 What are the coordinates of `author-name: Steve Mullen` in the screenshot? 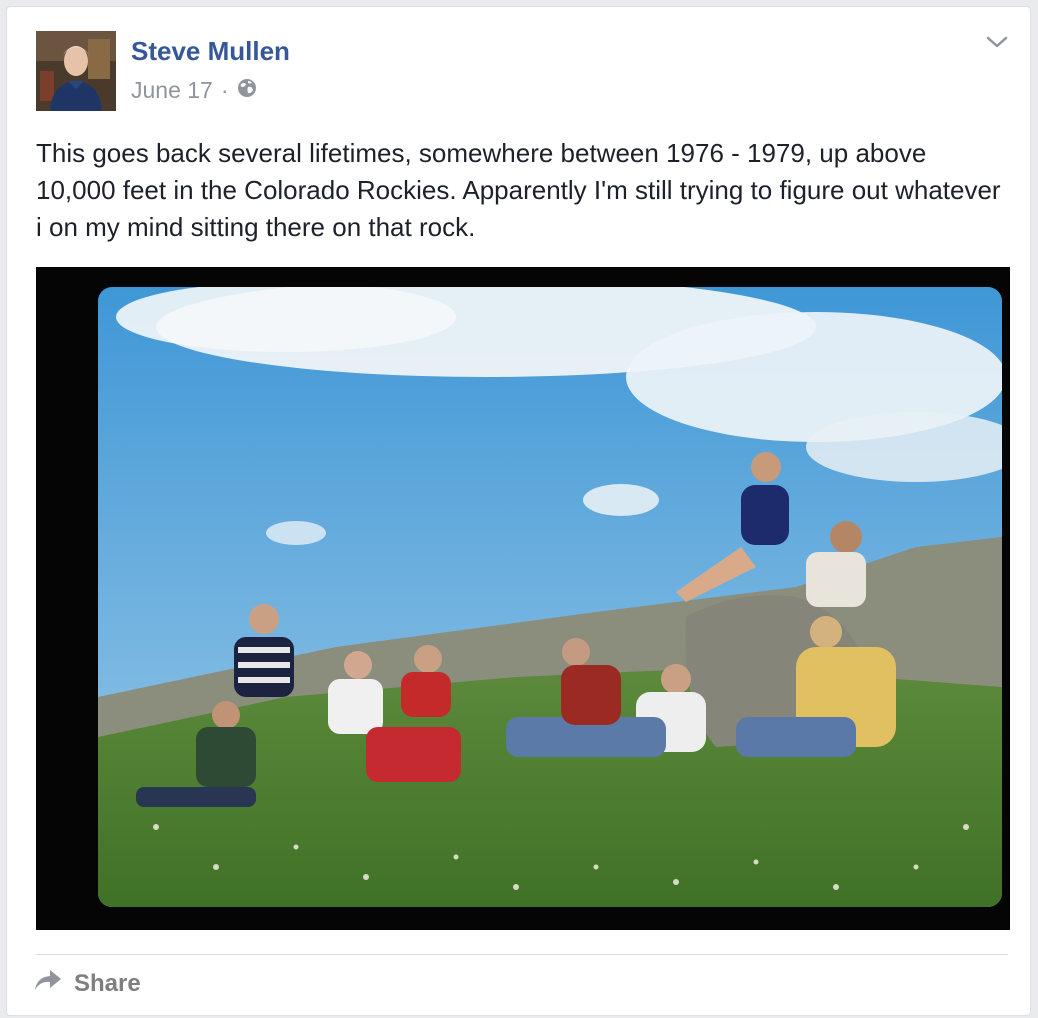 It's located at (210, 51).